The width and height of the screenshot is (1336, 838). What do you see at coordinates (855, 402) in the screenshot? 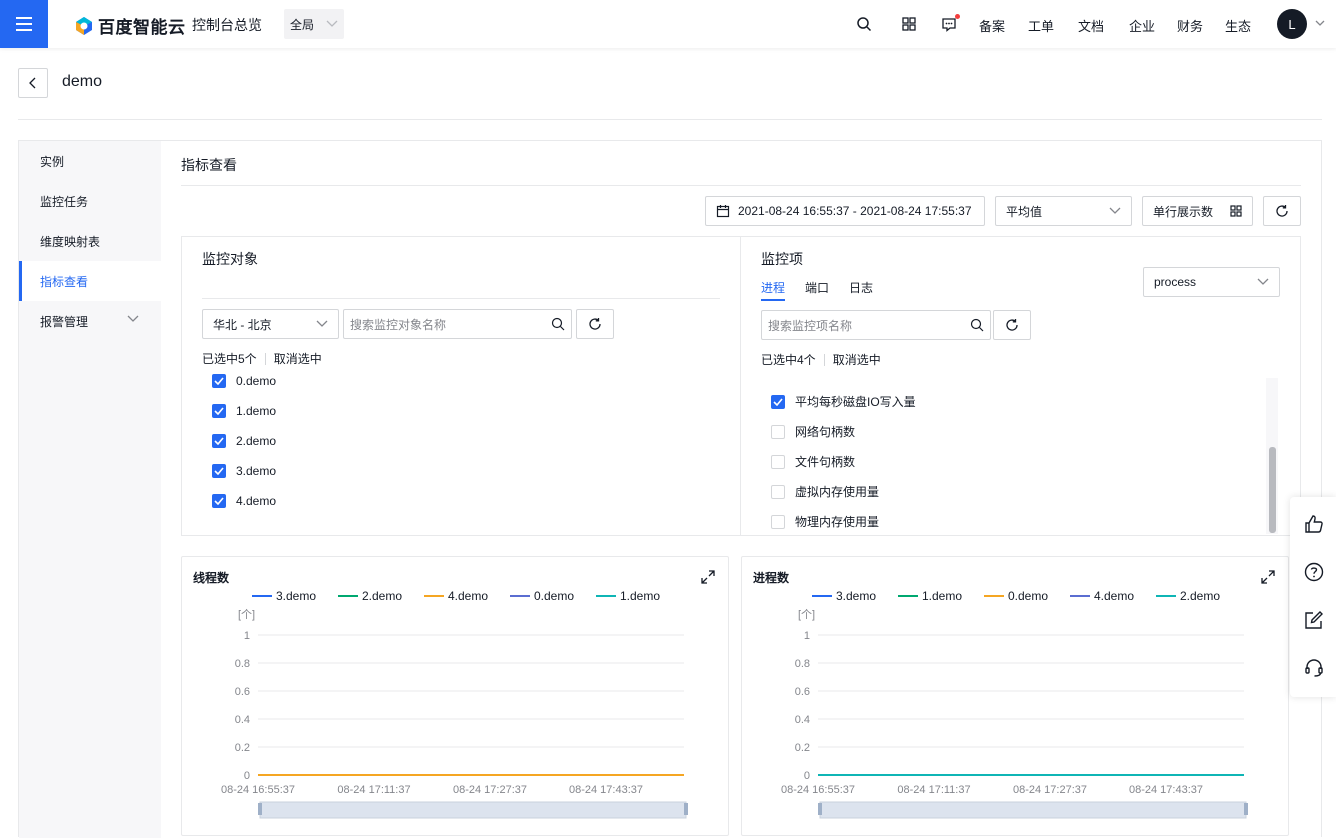
I see `metric-item-label: 平均每秒磁盘IO写入量` at bounding box center [855, 402].